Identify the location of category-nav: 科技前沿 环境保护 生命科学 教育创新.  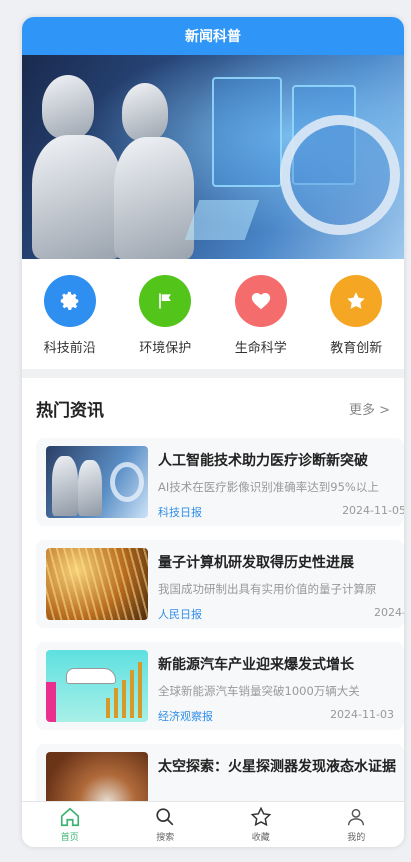
(213, 314).